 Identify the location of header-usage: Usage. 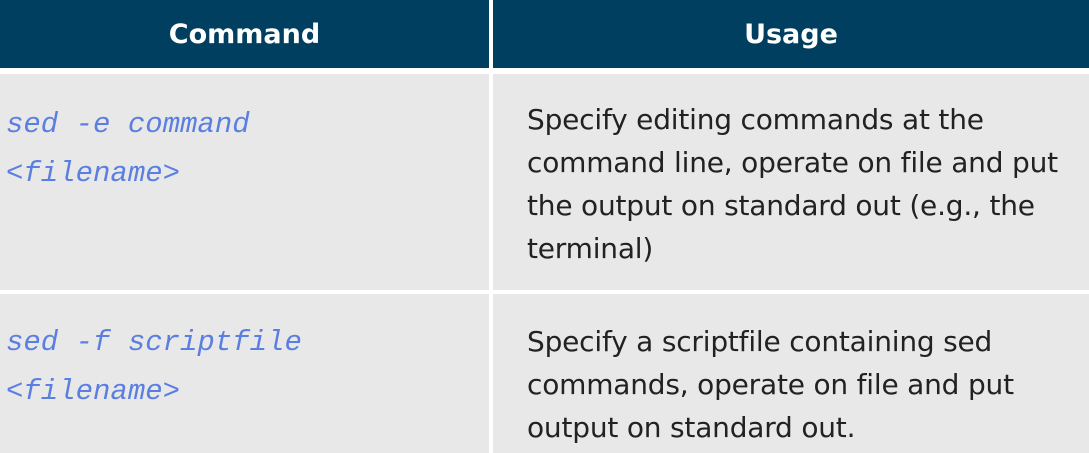
(791, 34).